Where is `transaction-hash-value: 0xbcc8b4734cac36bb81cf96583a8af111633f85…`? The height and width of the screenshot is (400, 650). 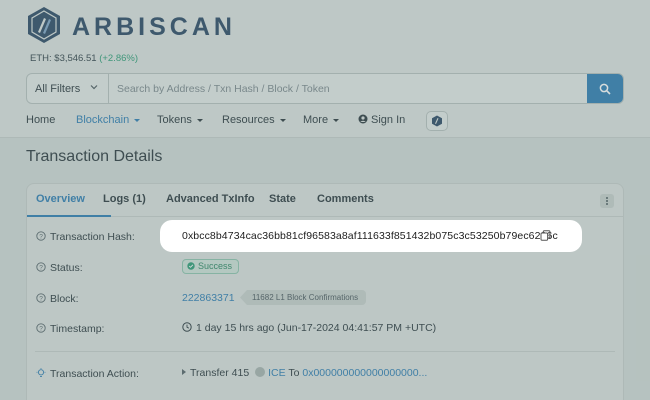
transaction-hash-value: 0xbcc8b4734cac36bb81cf96583a8af111633f85… is located at coordinates (370, 236).